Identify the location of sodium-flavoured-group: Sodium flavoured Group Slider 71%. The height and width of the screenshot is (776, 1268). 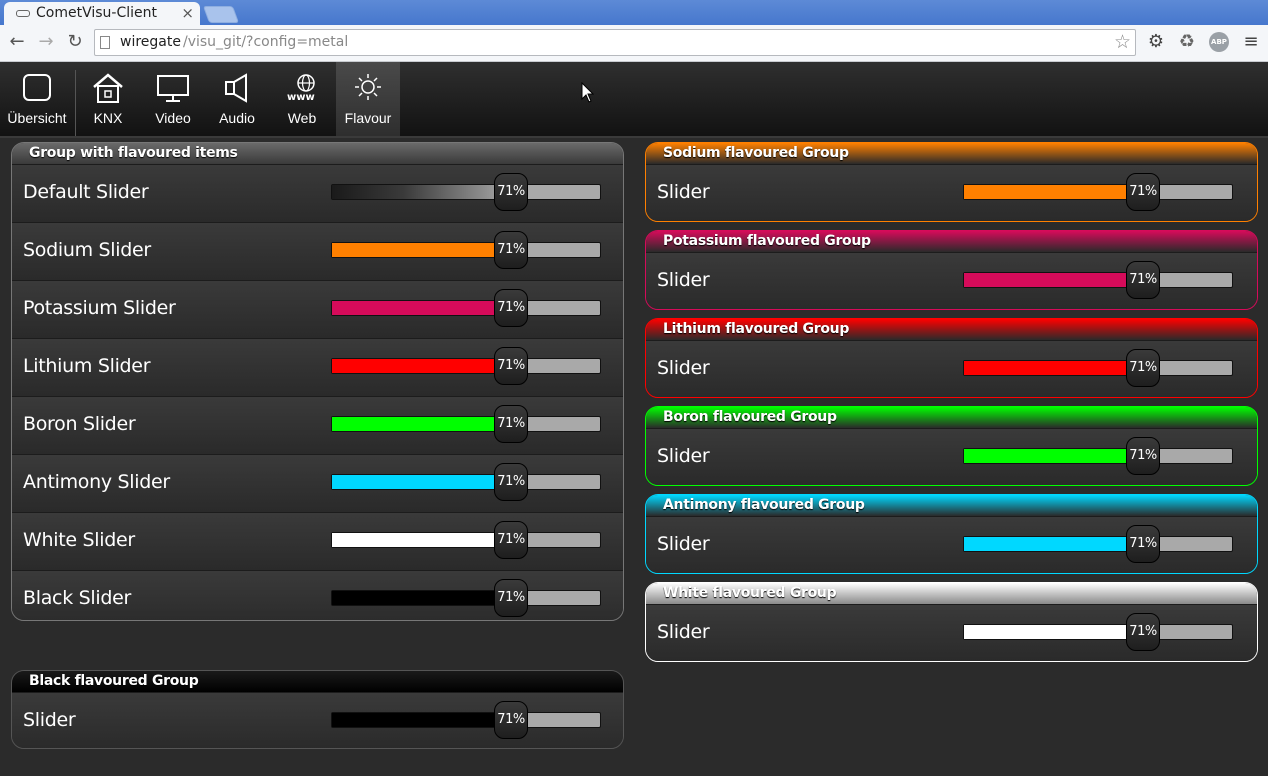
(951, 182).